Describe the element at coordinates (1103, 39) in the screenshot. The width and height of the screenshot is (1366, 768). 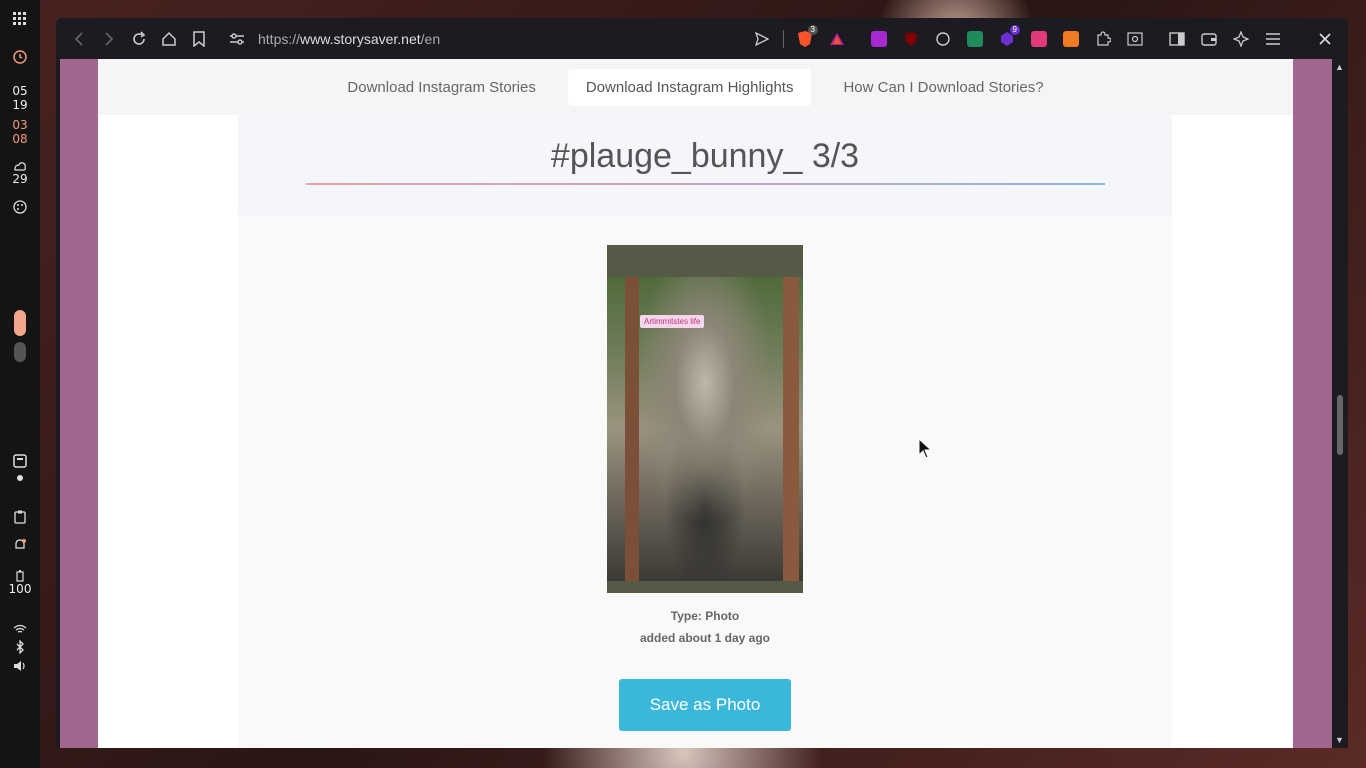
I see `extensions-puzzle-icon` at that location.